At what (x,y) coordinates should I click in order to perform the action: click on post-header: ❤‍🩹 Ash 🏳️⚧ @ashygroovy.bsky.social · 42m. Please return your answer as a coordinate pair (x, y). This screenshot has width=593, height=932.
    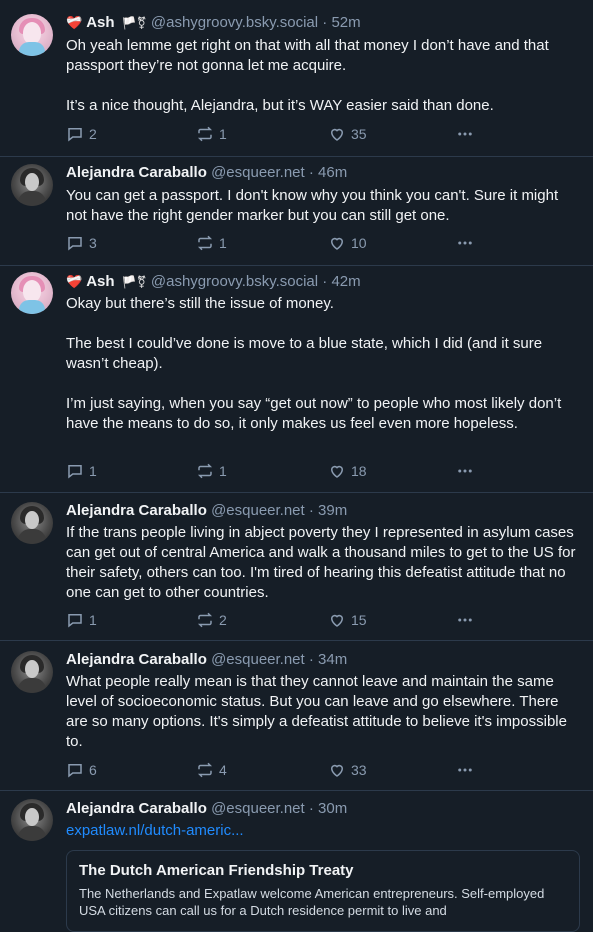
    Looking at the image, I should click on (213, 282).